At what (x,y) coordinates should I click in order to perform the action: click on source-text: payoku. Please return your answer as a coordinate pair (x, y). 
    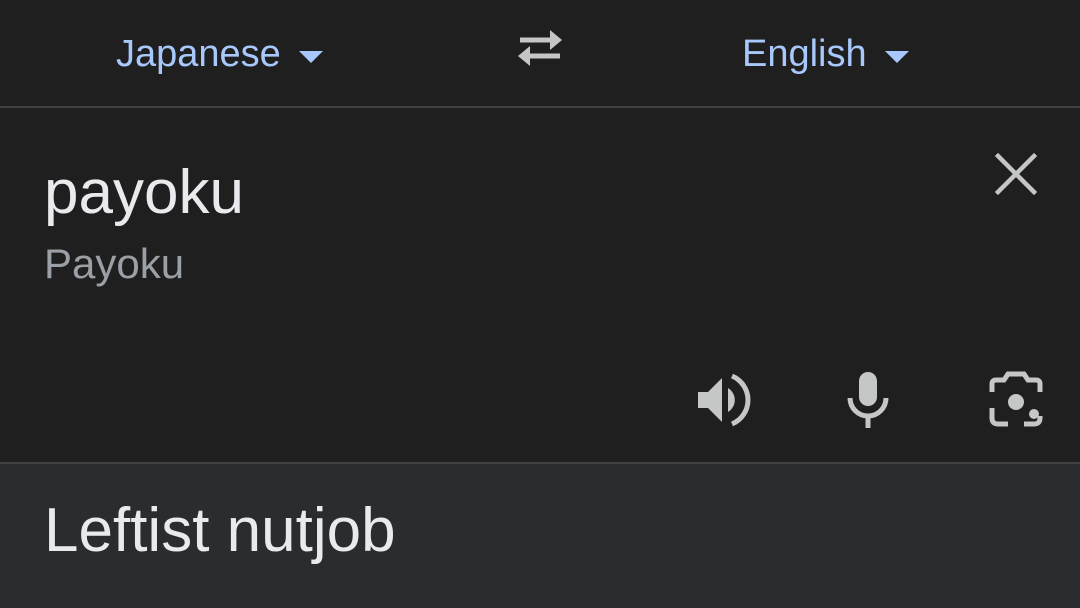
    Looking at the image, I should click on (144, 193).